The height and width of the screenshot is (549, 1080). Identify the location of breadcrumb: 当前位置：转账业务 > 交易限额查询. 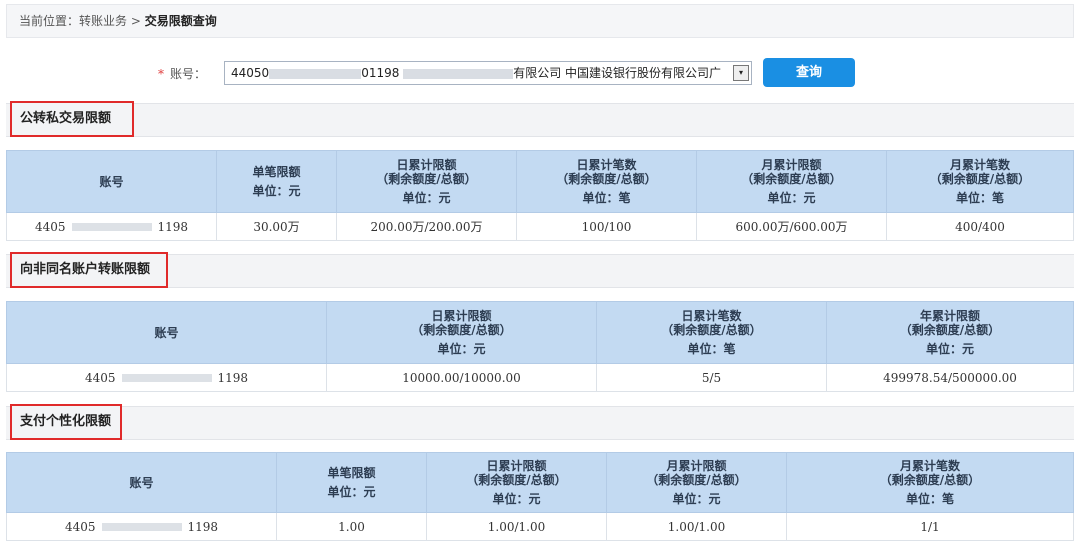
(540, 21).